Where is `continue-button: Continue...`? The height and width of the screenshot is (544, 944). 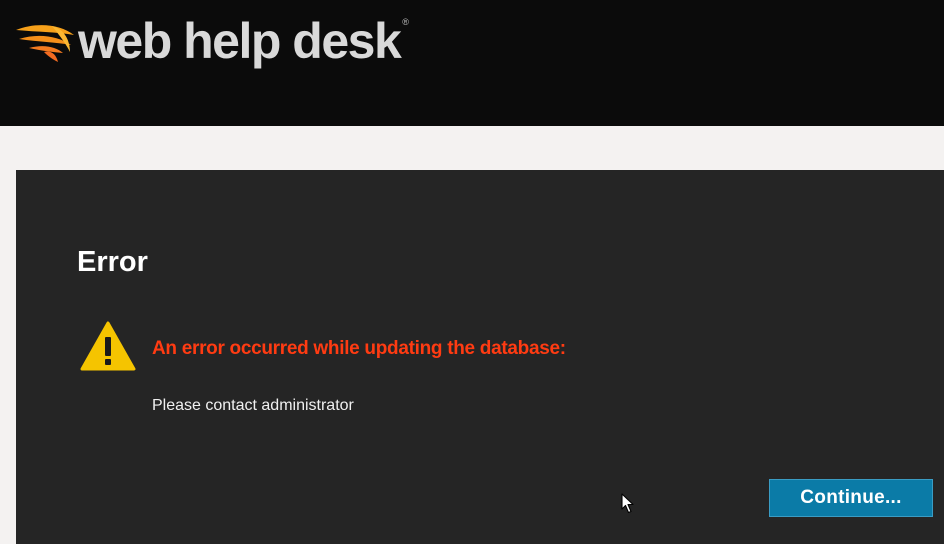
continue-button: Continue... is located at coordinates (851, 498).